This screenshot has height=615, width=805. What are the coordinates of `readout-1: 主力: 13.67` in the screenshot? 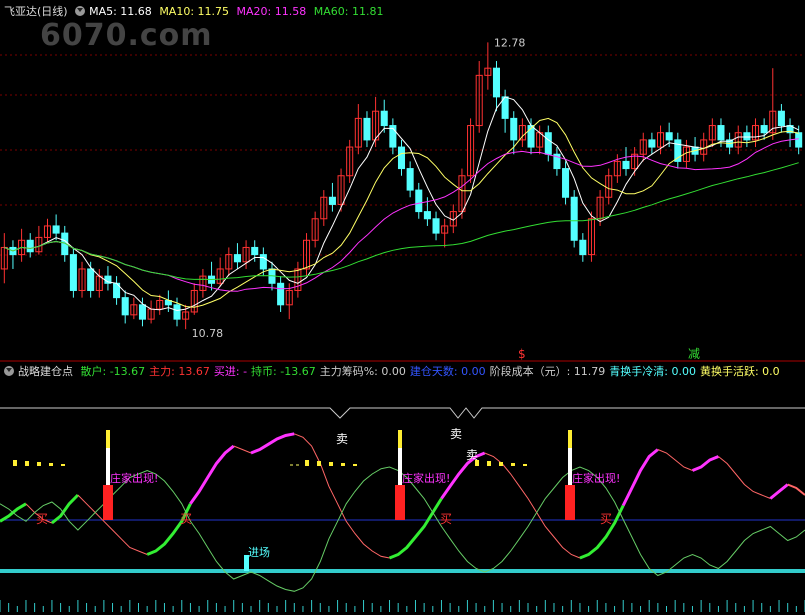 It's located at (179, 371).